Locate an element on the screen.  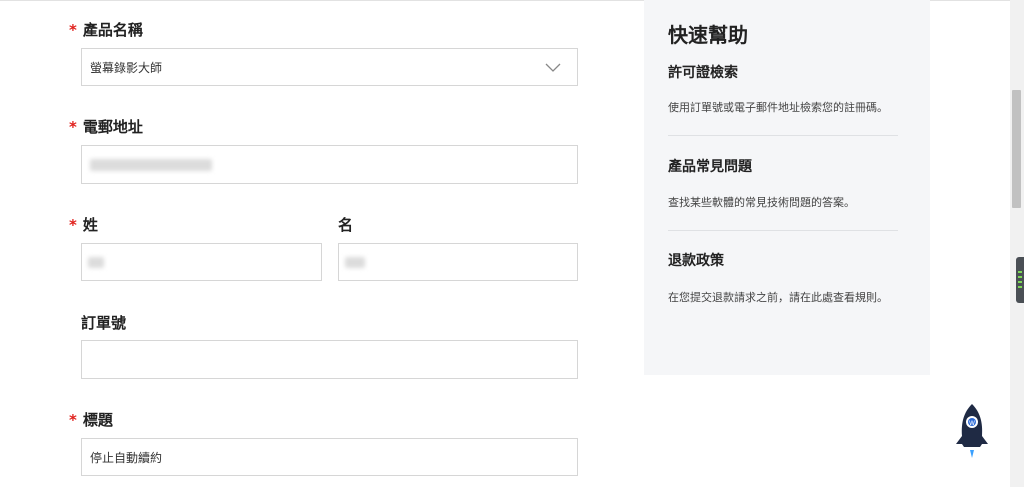
product-label: * 產品名稱 is located at coordinates (106, 29).